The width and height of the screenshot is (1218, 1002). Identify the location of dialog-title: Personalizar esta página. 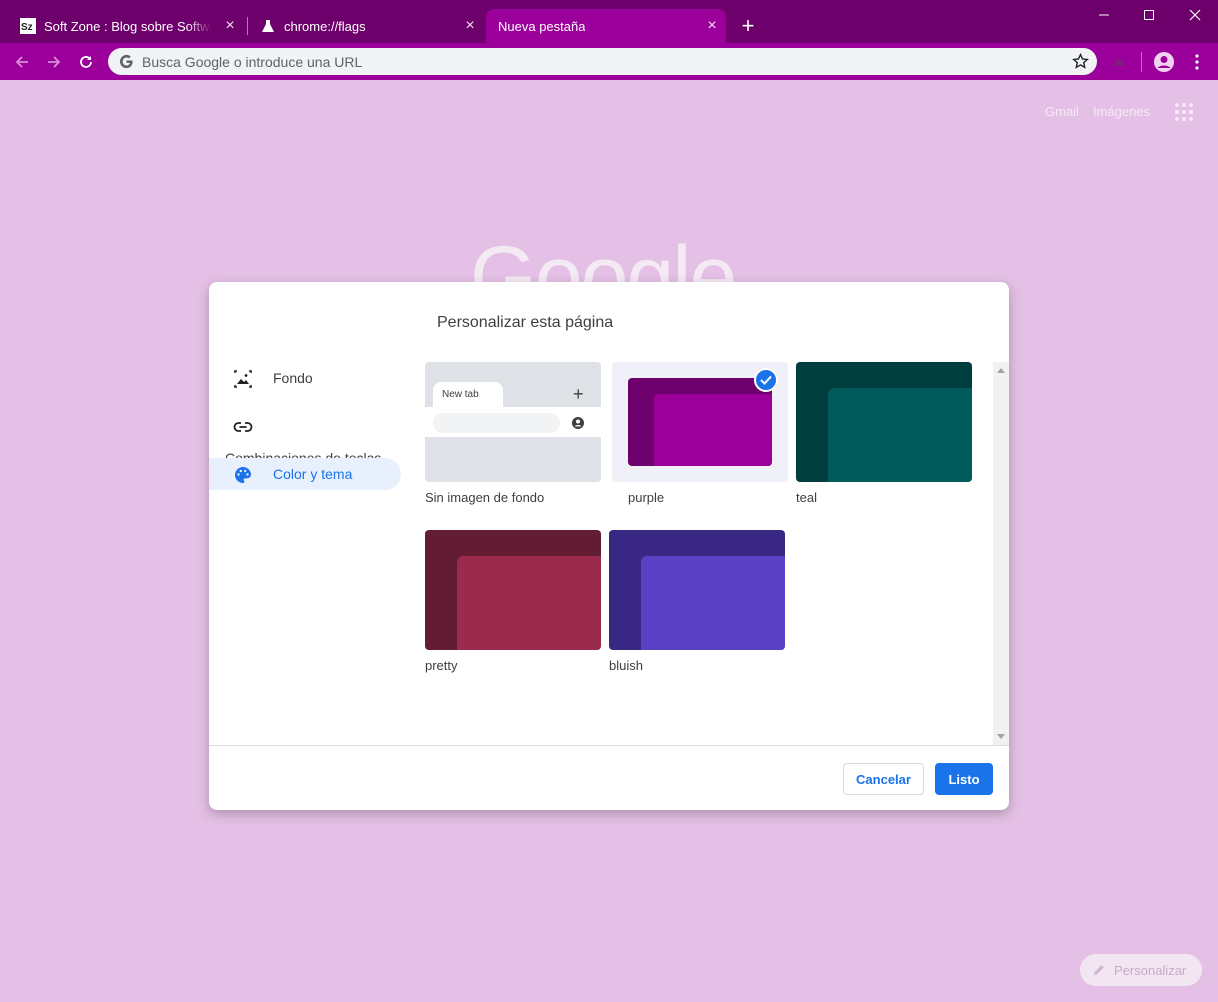
(525, 322).